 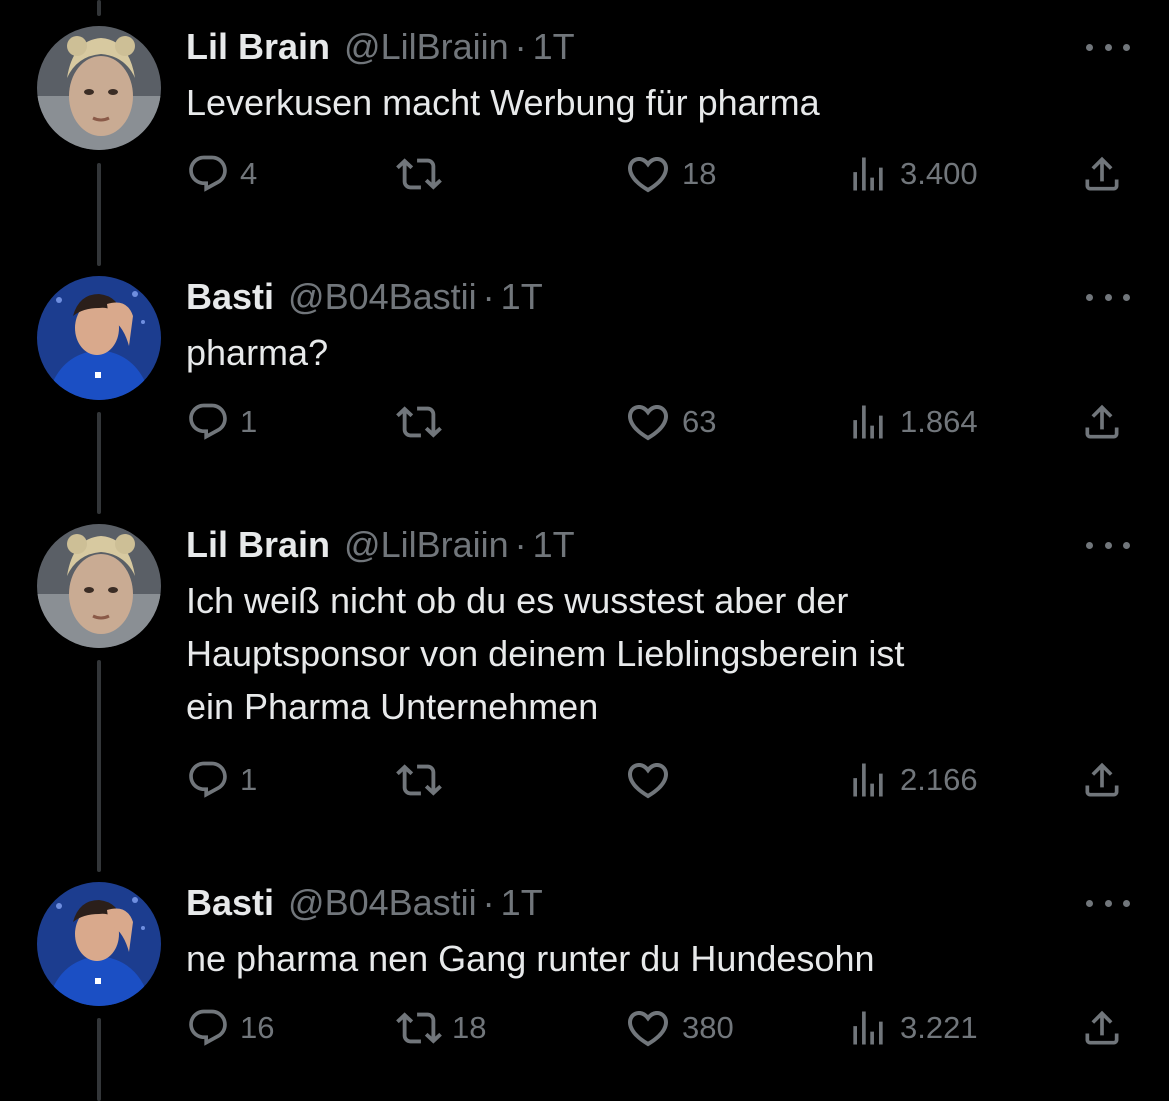 I want to click on action-bar: 4 18 3.400, so click(x=661, y=174).